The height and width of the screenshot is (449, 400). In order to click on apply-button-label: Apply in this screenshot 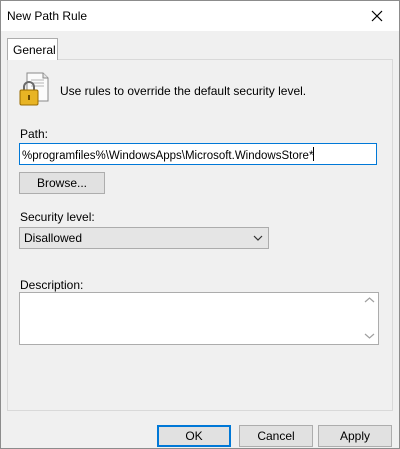, I will do `click(355, 436)`.